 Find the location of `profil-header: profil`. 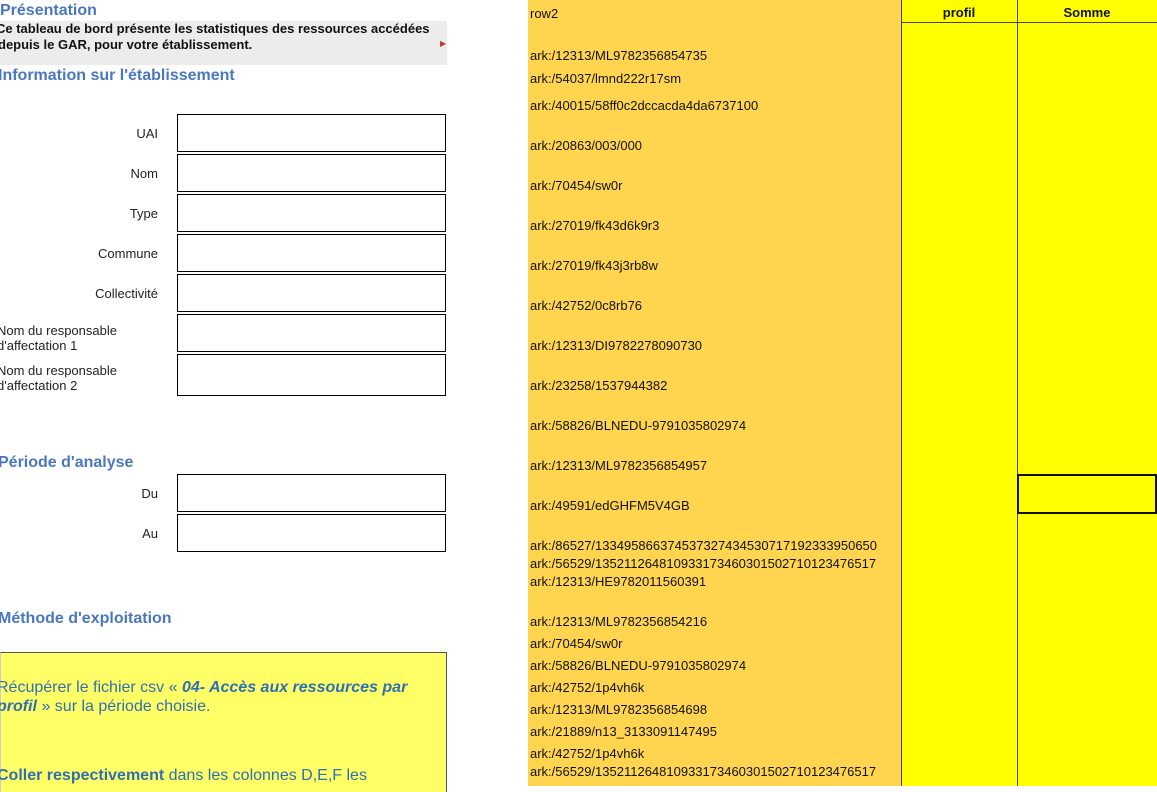

profil-header: profil is located at coordinates (959, 12).